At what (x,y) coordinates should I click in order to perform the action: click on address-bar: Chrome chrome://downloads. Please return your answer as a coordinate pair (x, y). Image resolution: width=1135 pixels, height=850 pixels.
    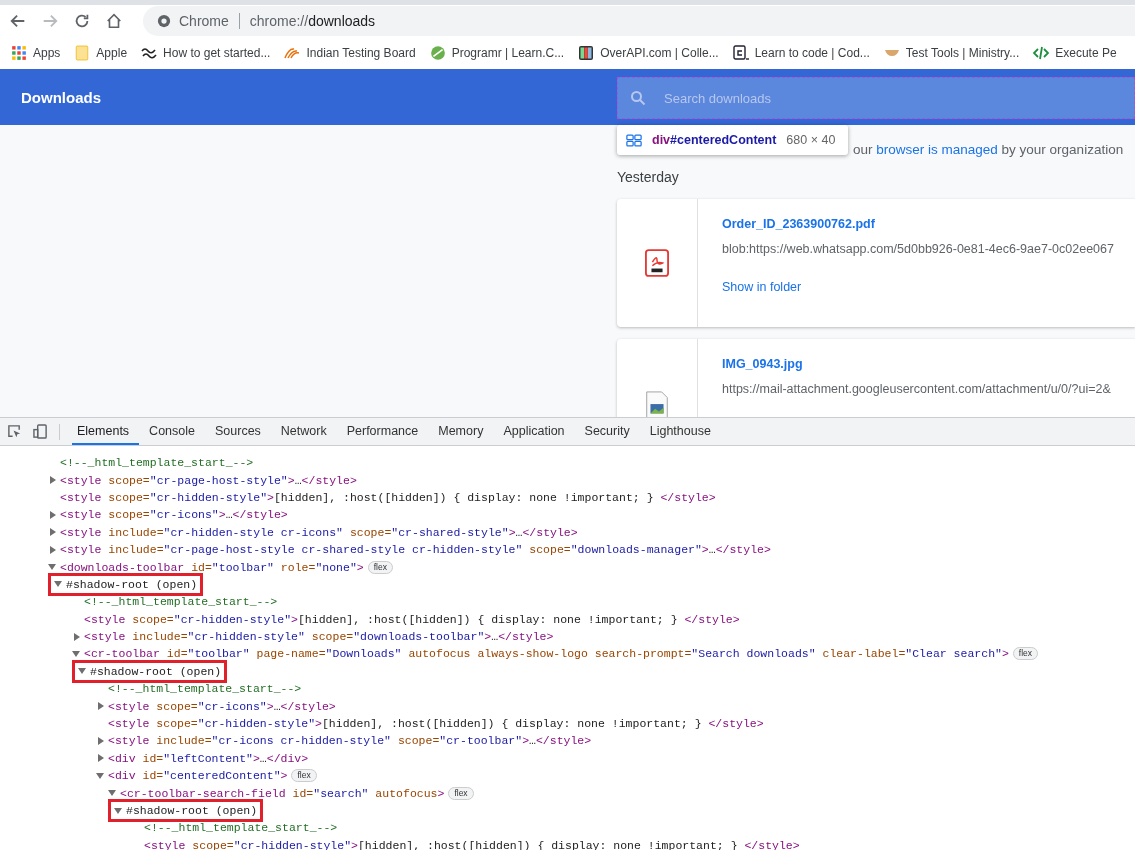
    Looking at the image, I should click on (639, 21).